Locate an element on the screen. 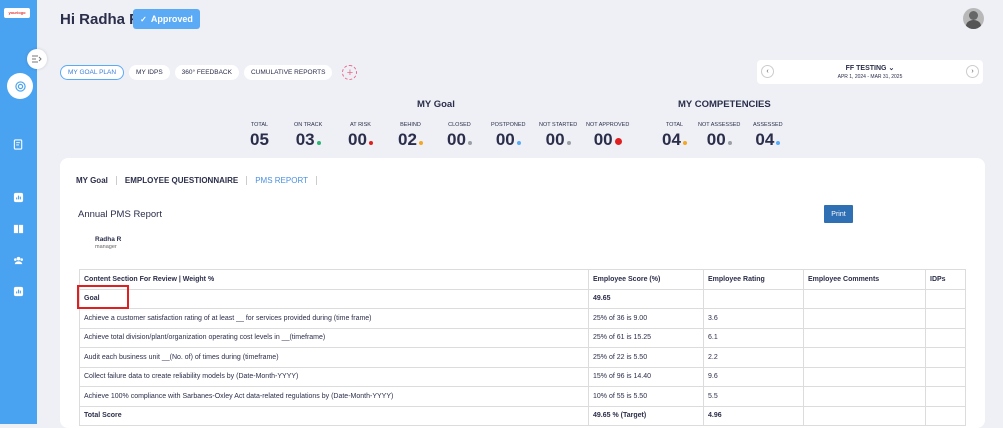 The width and height of the screenshot is (1003, 428). table-cell-rating: 4.96 is located at coordinates (753, 415).